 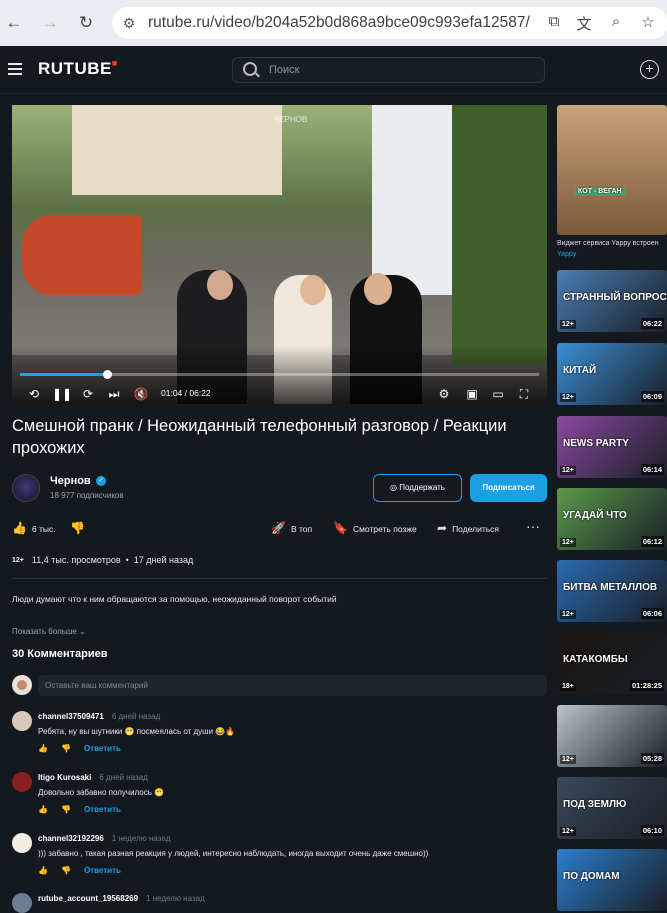 I want to click on progress-bar, so click(x=279, y=374).